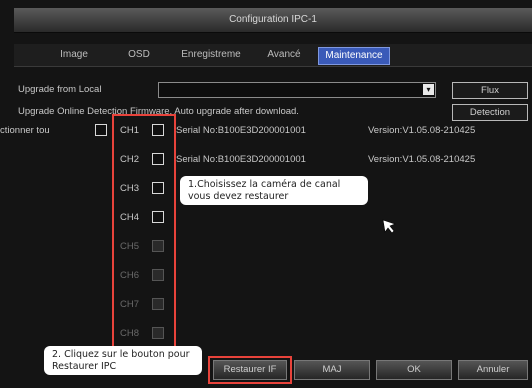 The width and height of the screenshot is (532, 388). What do you see at coordinates (389, 226) in the screenshot?
I see `mouse-cursor-icon` at bounding box center [389, 226].